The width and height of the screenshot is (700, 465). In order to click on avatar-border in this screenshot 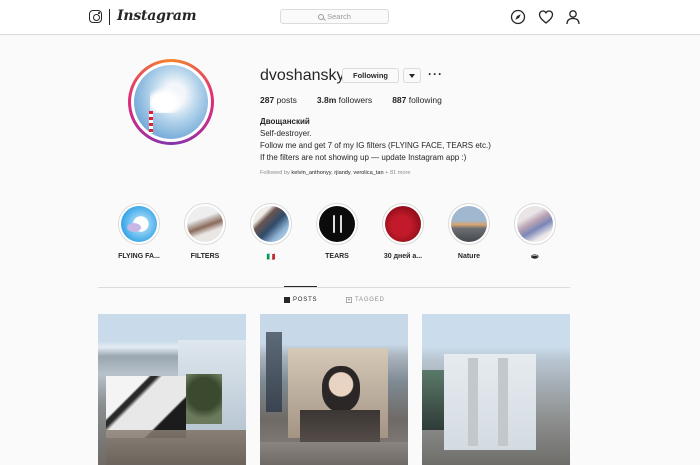, I will do `click(171, 102)`.